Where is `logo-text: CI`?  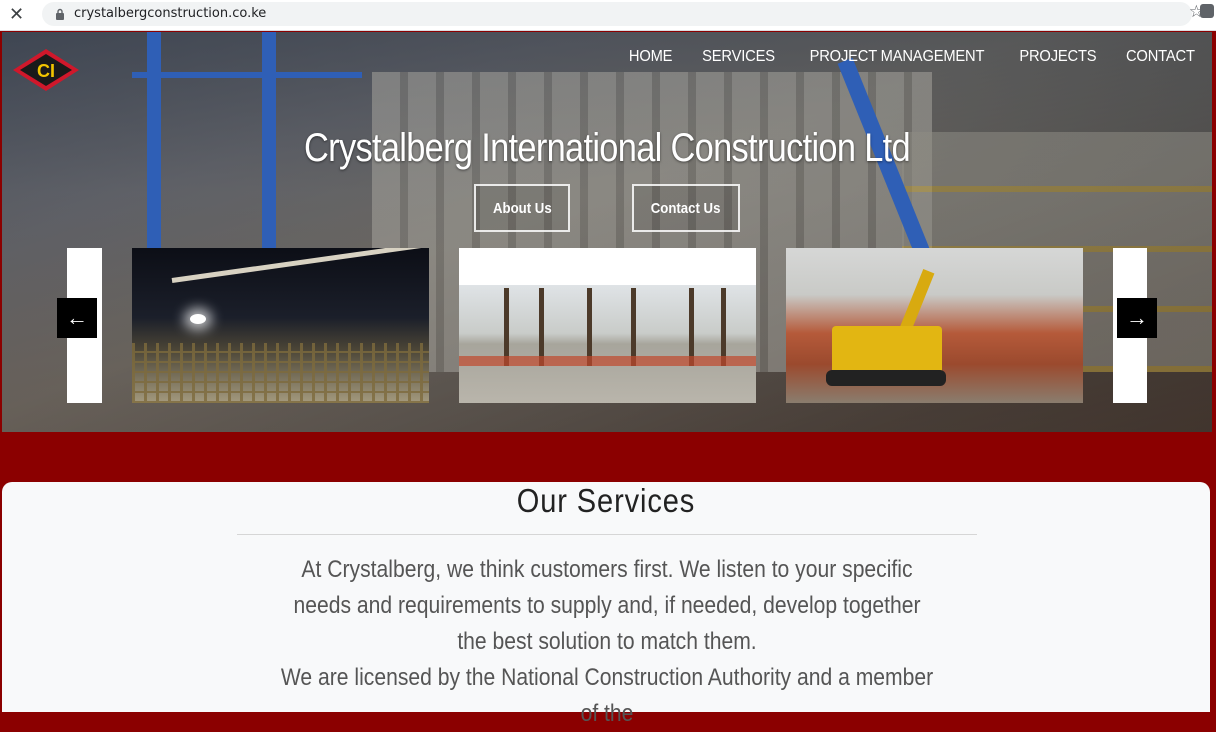
logo-text: CI is located at coordinates (46, 71).